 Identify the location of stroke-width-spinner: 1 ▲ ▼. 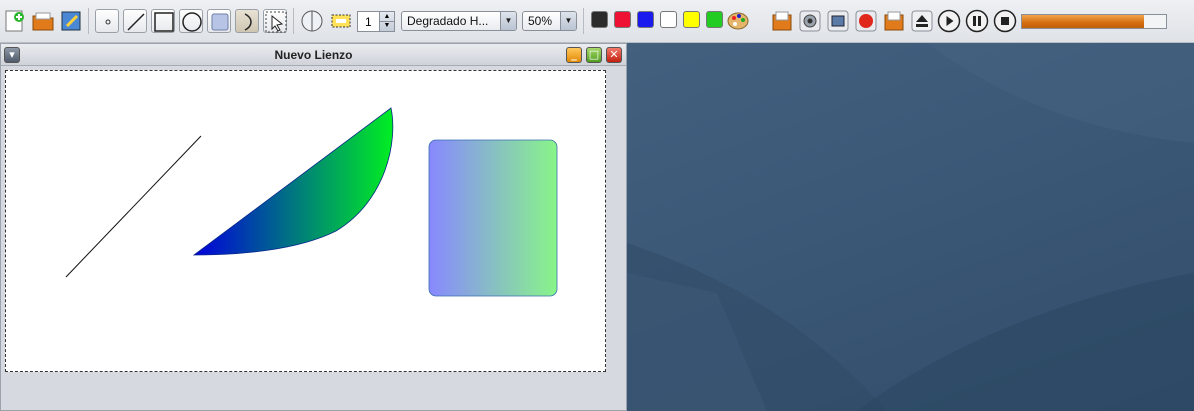
(376, 21).